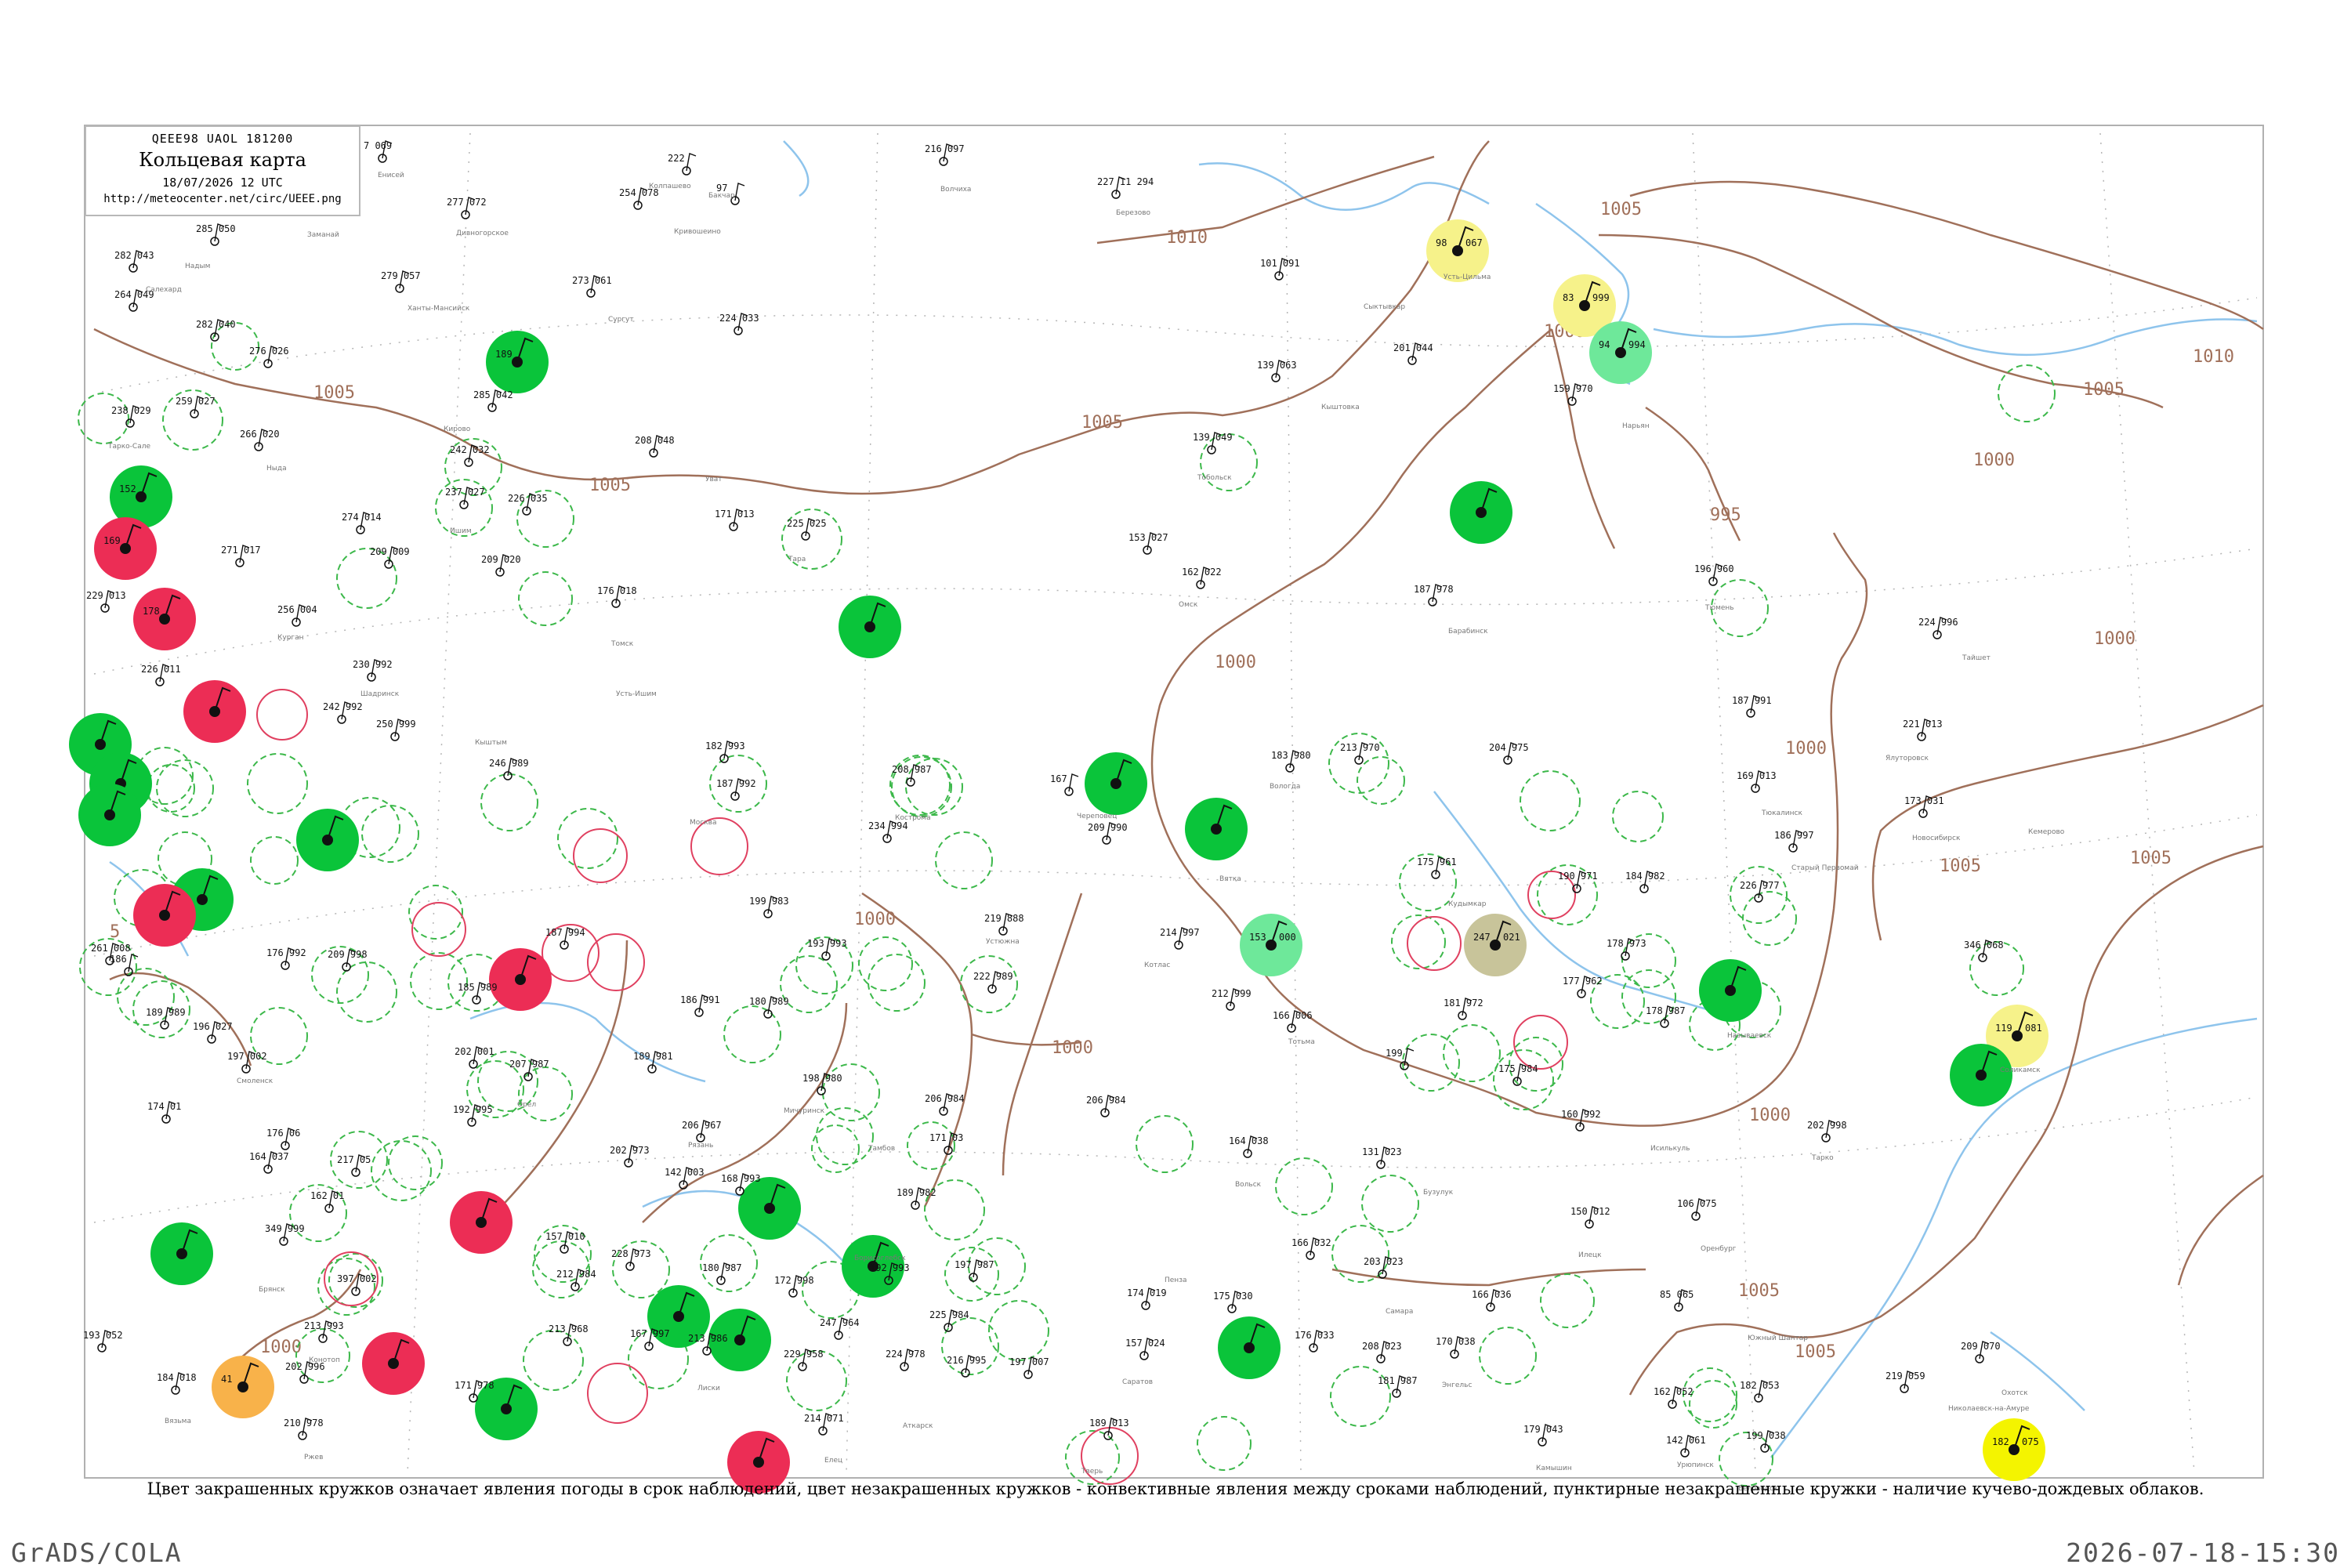 Image resolution: width=2351 pixels, height=1568 pixels. What do you see at coordinates (1495, 945) in the screenshot?
I see `station-marker: 247 021` at bounding box center [1495, 945].